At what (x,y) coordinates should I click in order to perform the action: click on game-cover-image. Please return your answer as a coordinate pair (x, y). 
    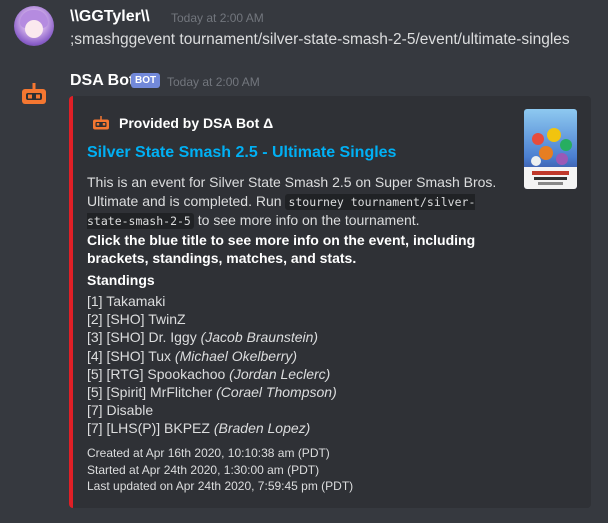
    Looking at the image, I should click on (550, 149).